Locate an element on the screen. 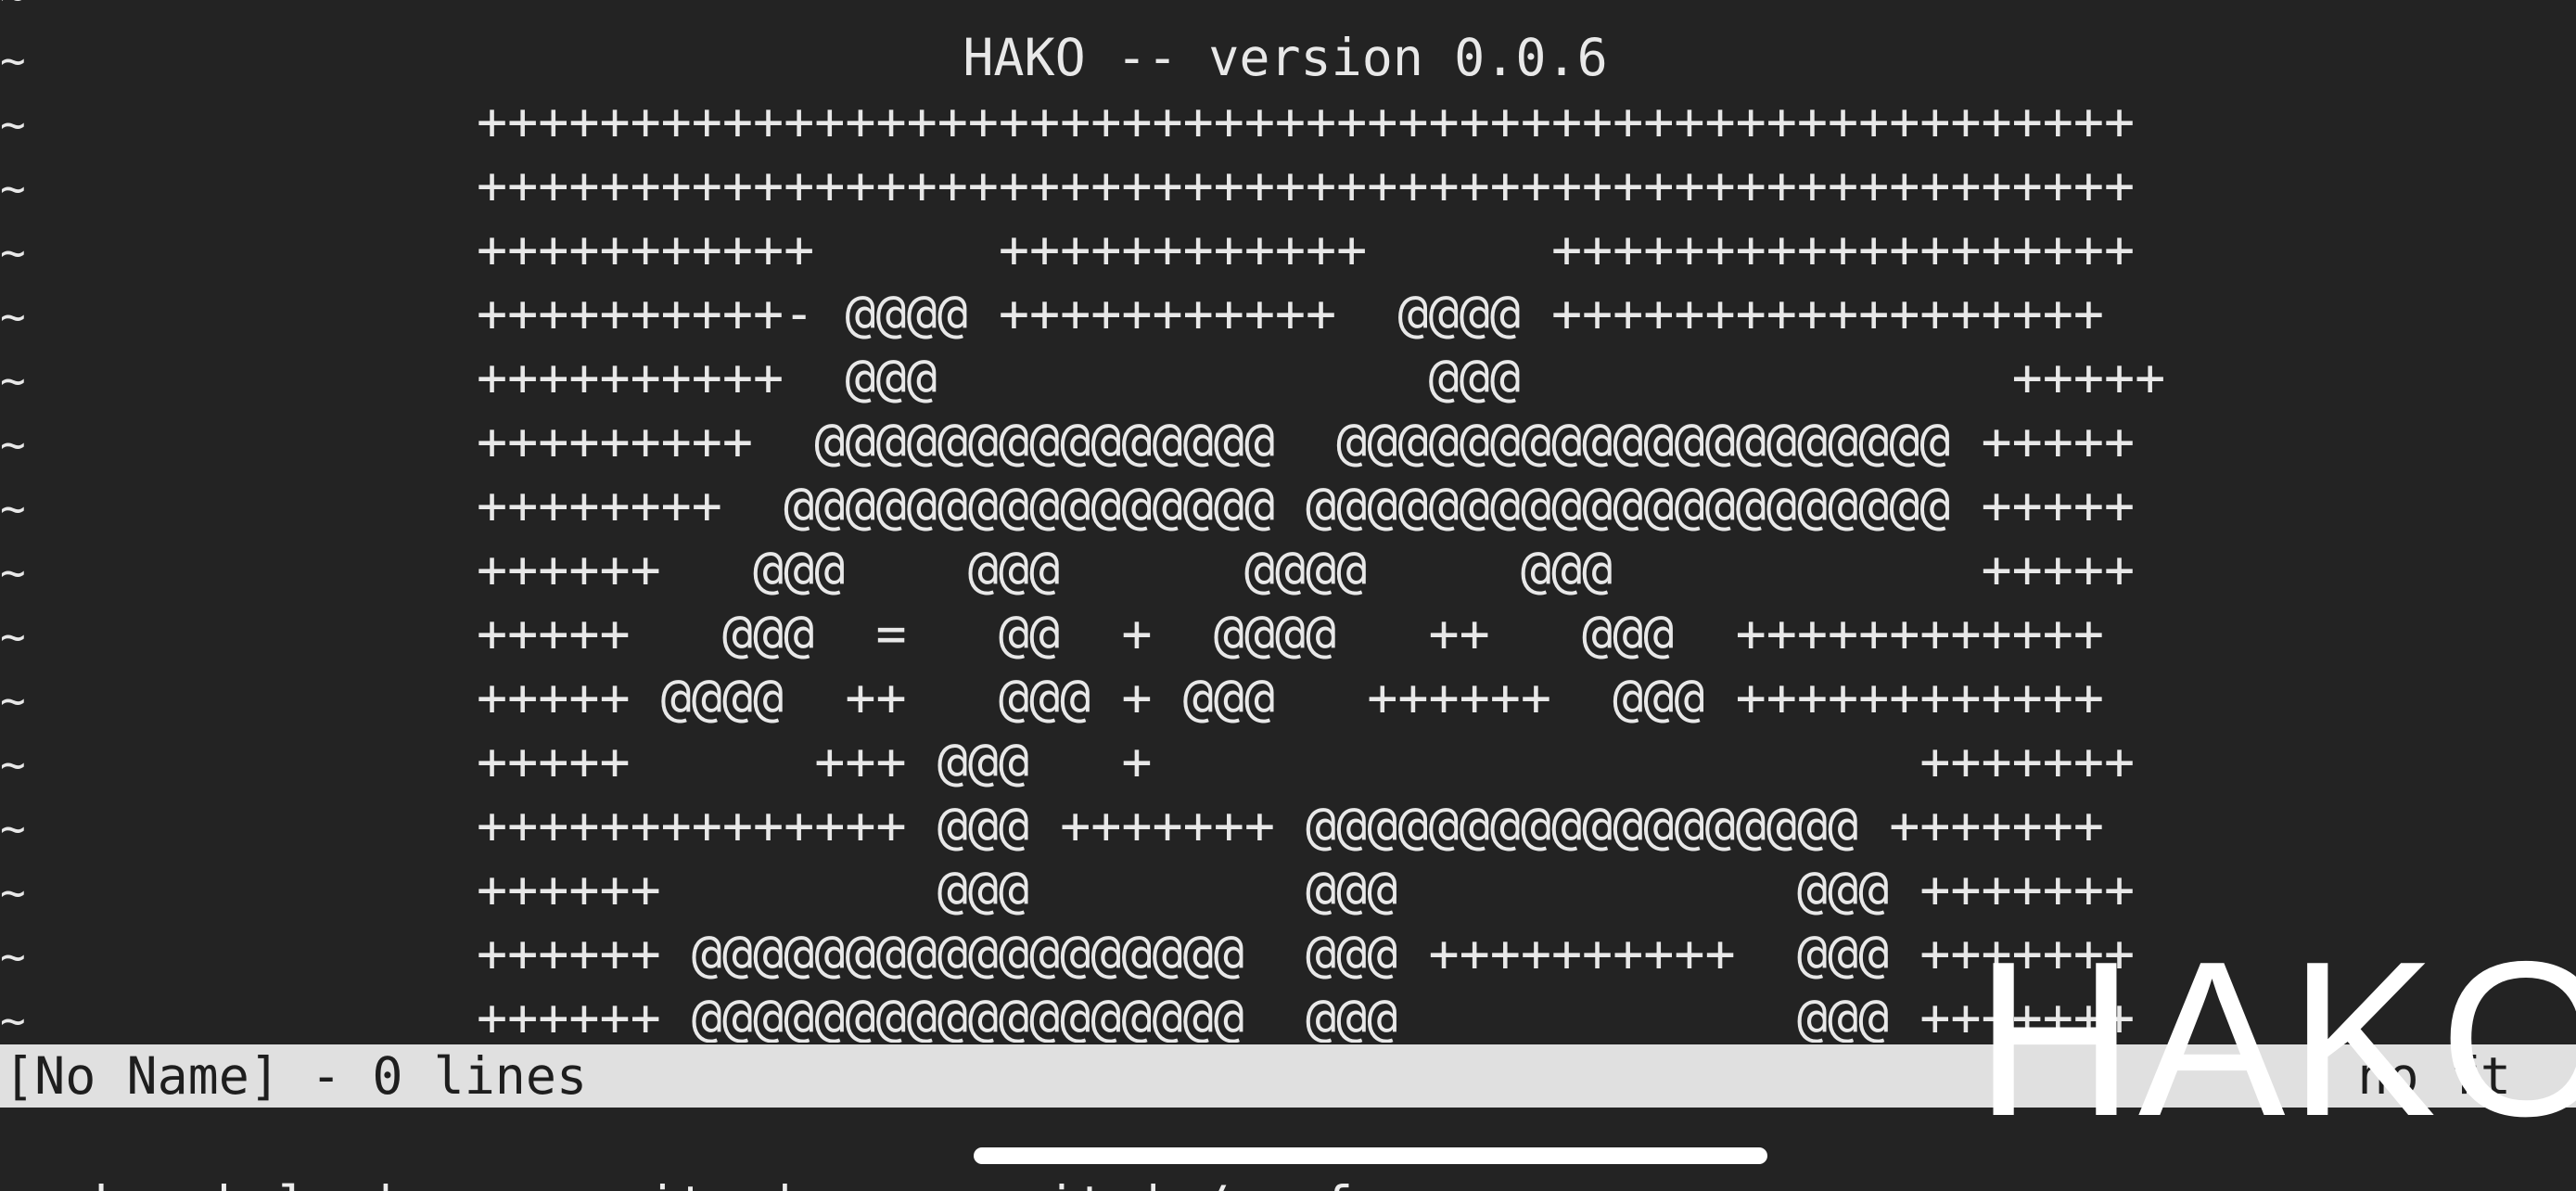 The image size is (2576, 1191). version-title: HAKO -- version 0.0.6 is located at coordinates (1285, 57).